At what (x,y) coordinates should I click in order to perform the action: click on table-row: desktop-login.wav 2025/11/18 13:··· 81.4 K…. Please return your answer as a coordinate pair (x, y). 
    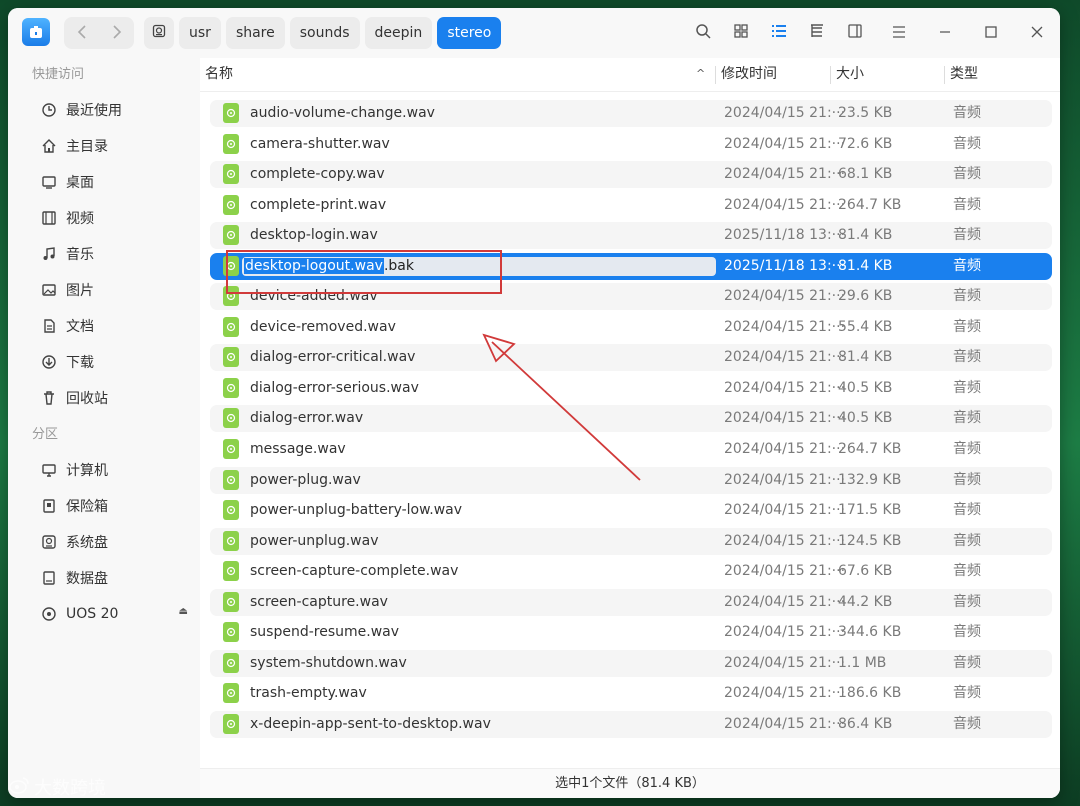
    Looking at the image, I should click on (631, 236).